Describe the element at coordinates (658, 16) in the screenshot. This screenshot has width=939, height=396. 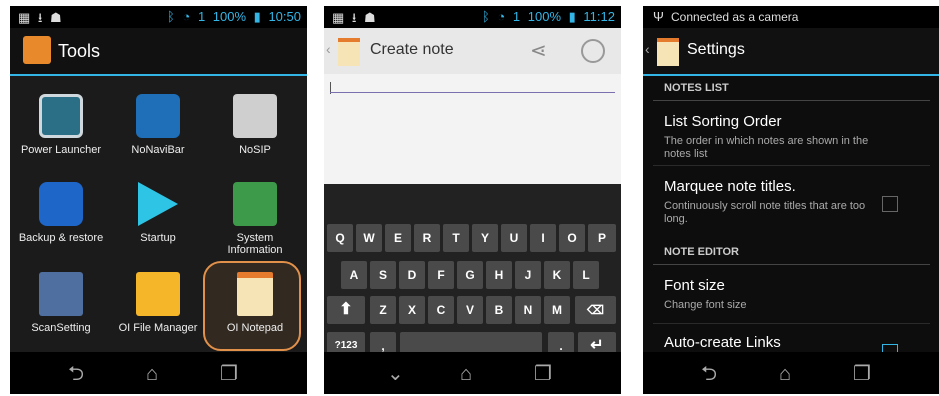
I see `usb-icon: Ψ` at that location.